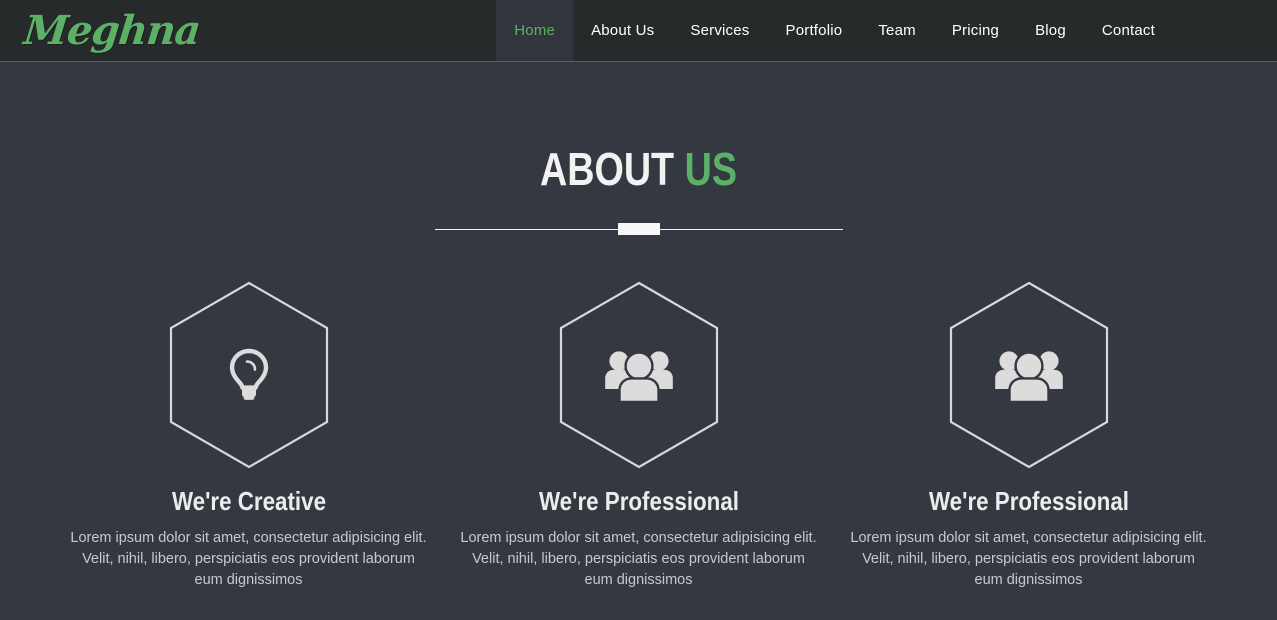 The width and height of the screenshot is (1277, 620). I want to click on nav-item-blog-label: Blog, so click(1050, 30).